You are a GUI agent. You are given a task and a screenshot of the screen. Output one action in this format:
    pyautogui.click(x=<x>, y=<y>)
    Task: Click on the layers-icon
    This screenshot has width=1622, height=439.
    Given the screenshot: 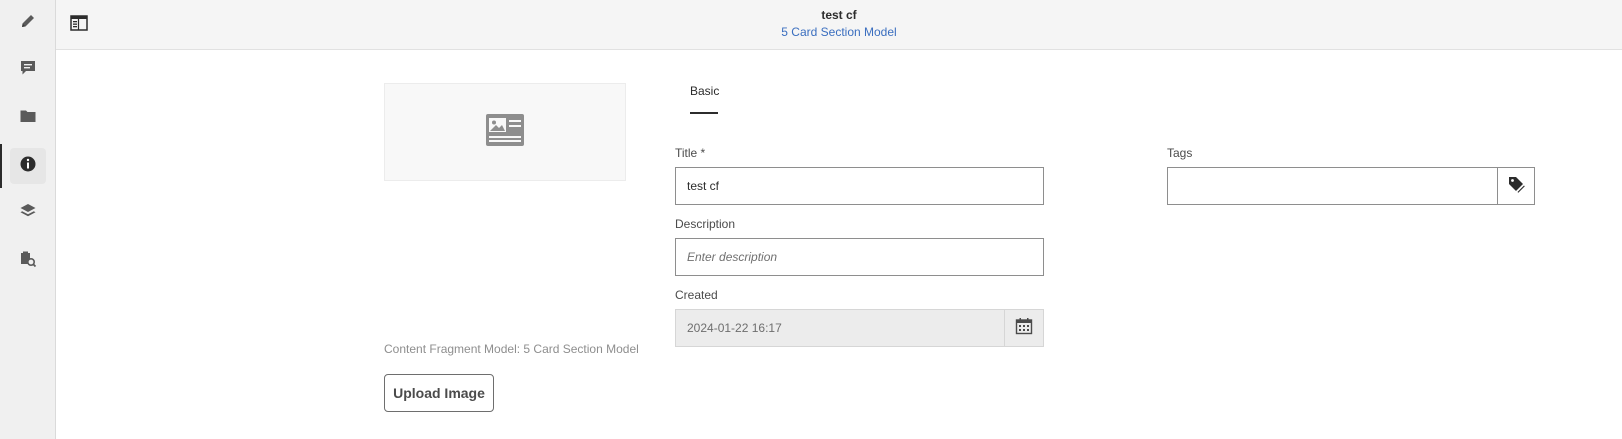 What is the action you would take?
    pyautogui.click(x=28, y=213)
    